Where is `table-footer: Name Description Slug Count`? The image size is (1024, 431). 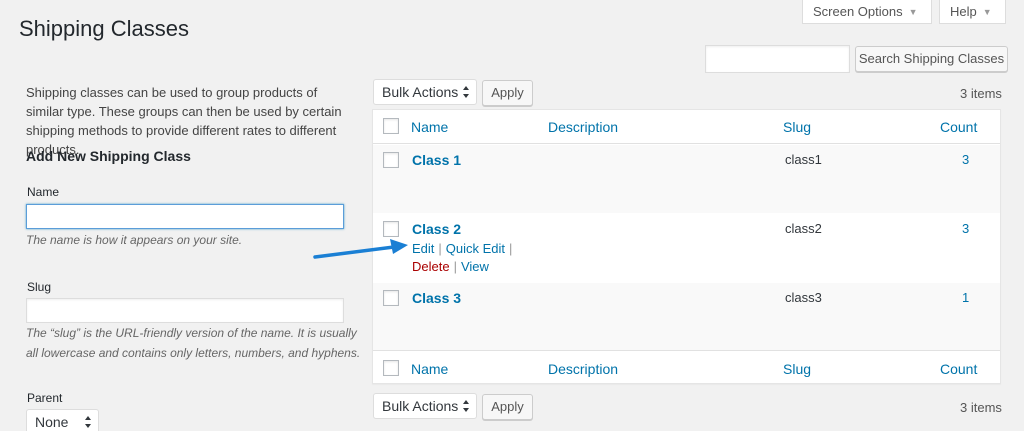
table-footer: Name Description Slug Count is located at coordinates (686, 368).